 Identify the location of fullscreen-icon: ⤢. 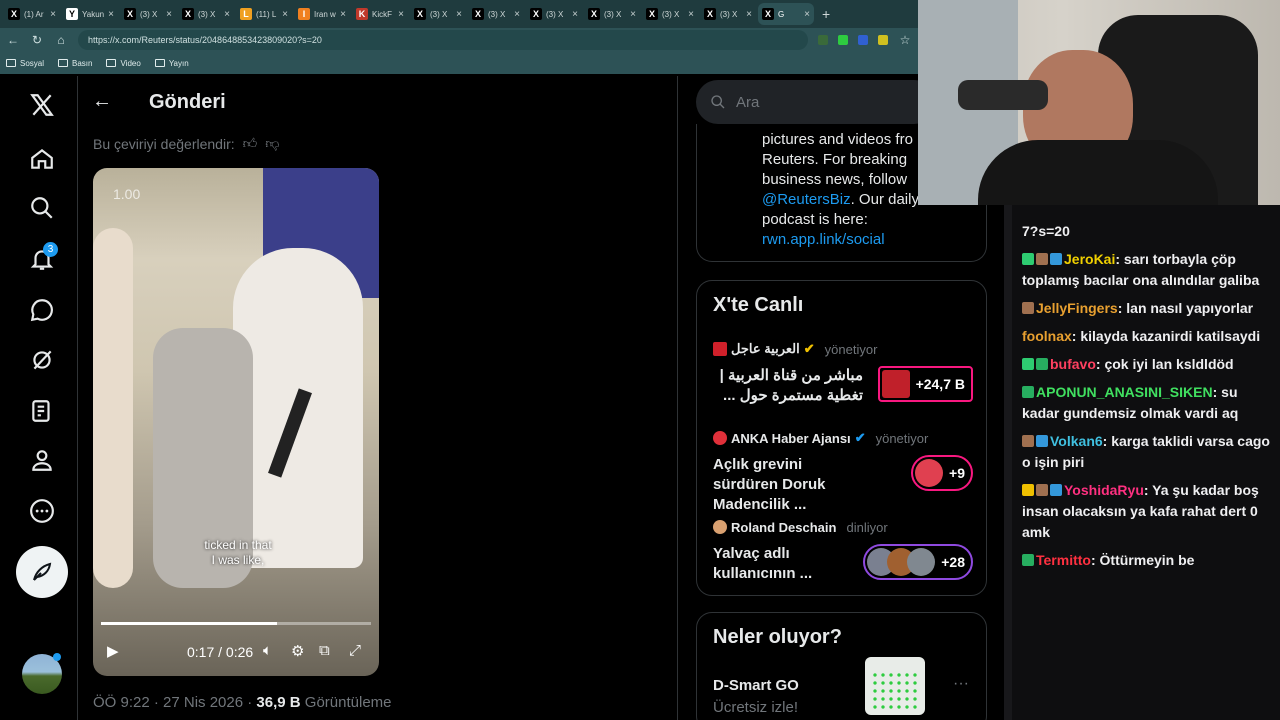
(355, 650).